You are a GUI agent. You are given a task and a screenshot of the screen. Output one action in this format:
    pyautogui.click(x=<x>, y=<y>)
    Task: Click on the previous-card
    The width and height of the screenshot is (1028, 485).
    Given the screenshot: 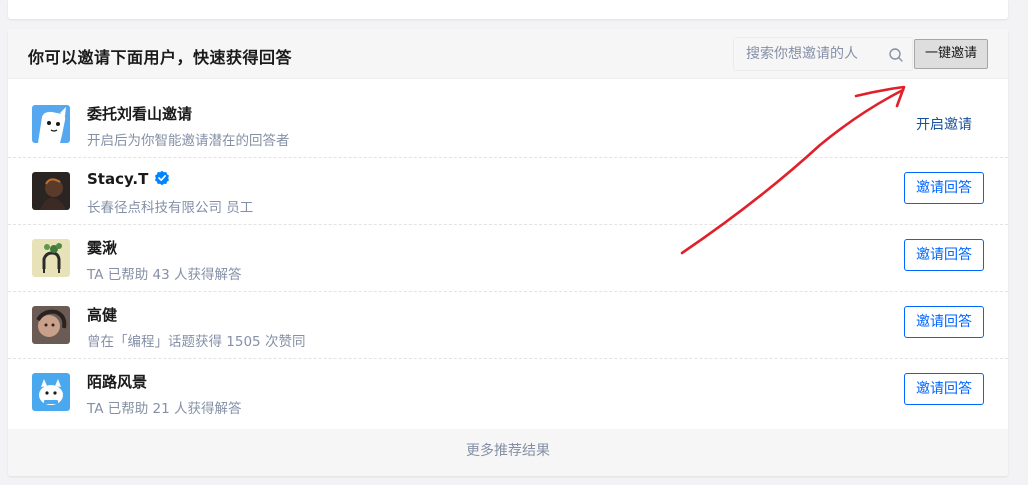 What is the action you would take?
    pyautogui.click(x=508, y=9)
    